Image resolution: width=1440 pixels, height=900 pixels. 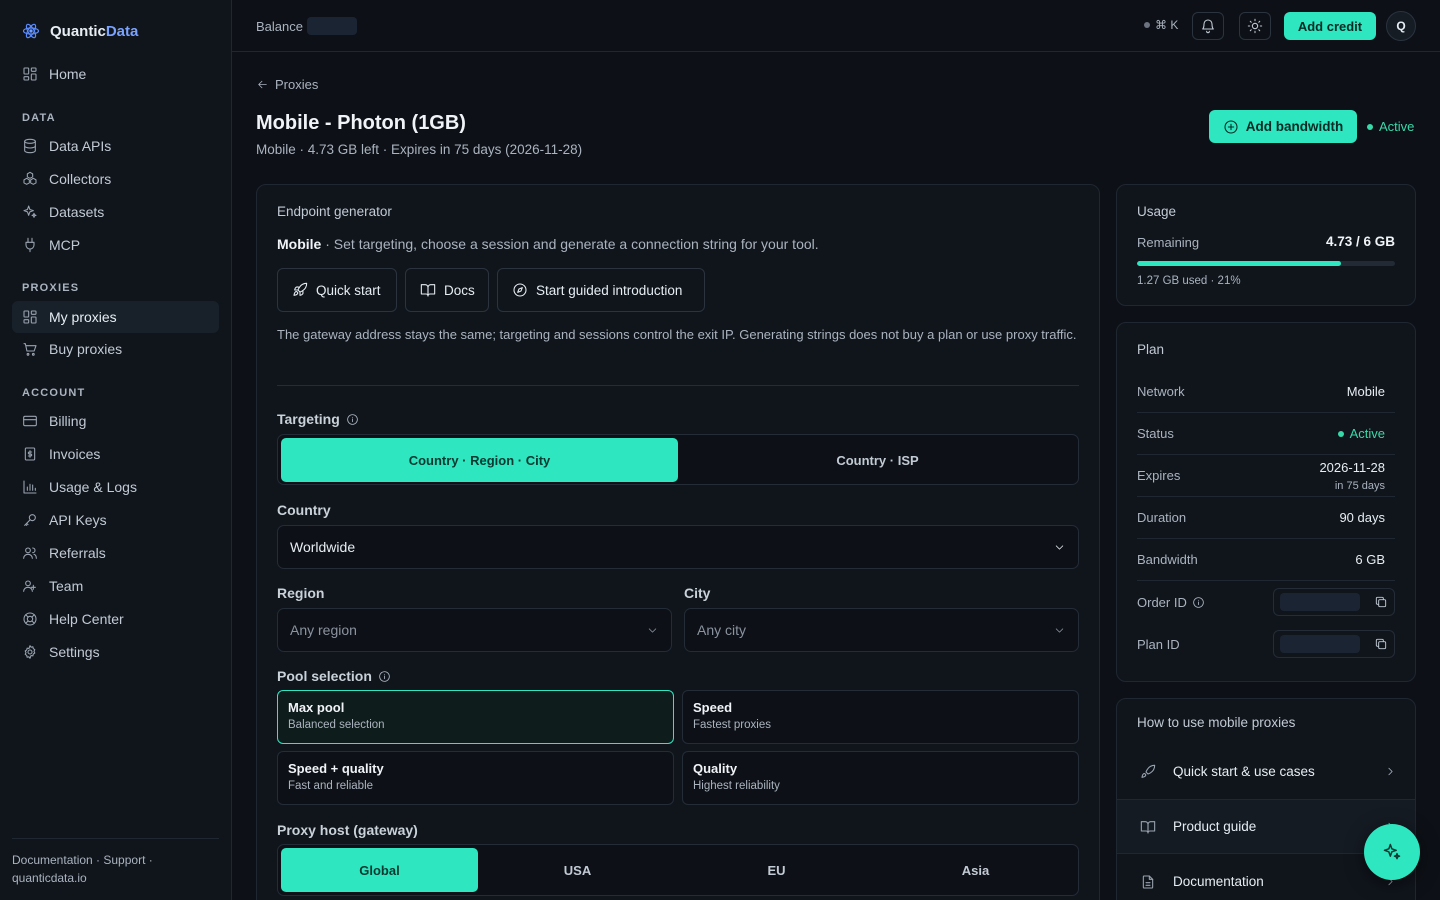 I want to click on nav-help-center: Help Center, so click(x=115, y=619).